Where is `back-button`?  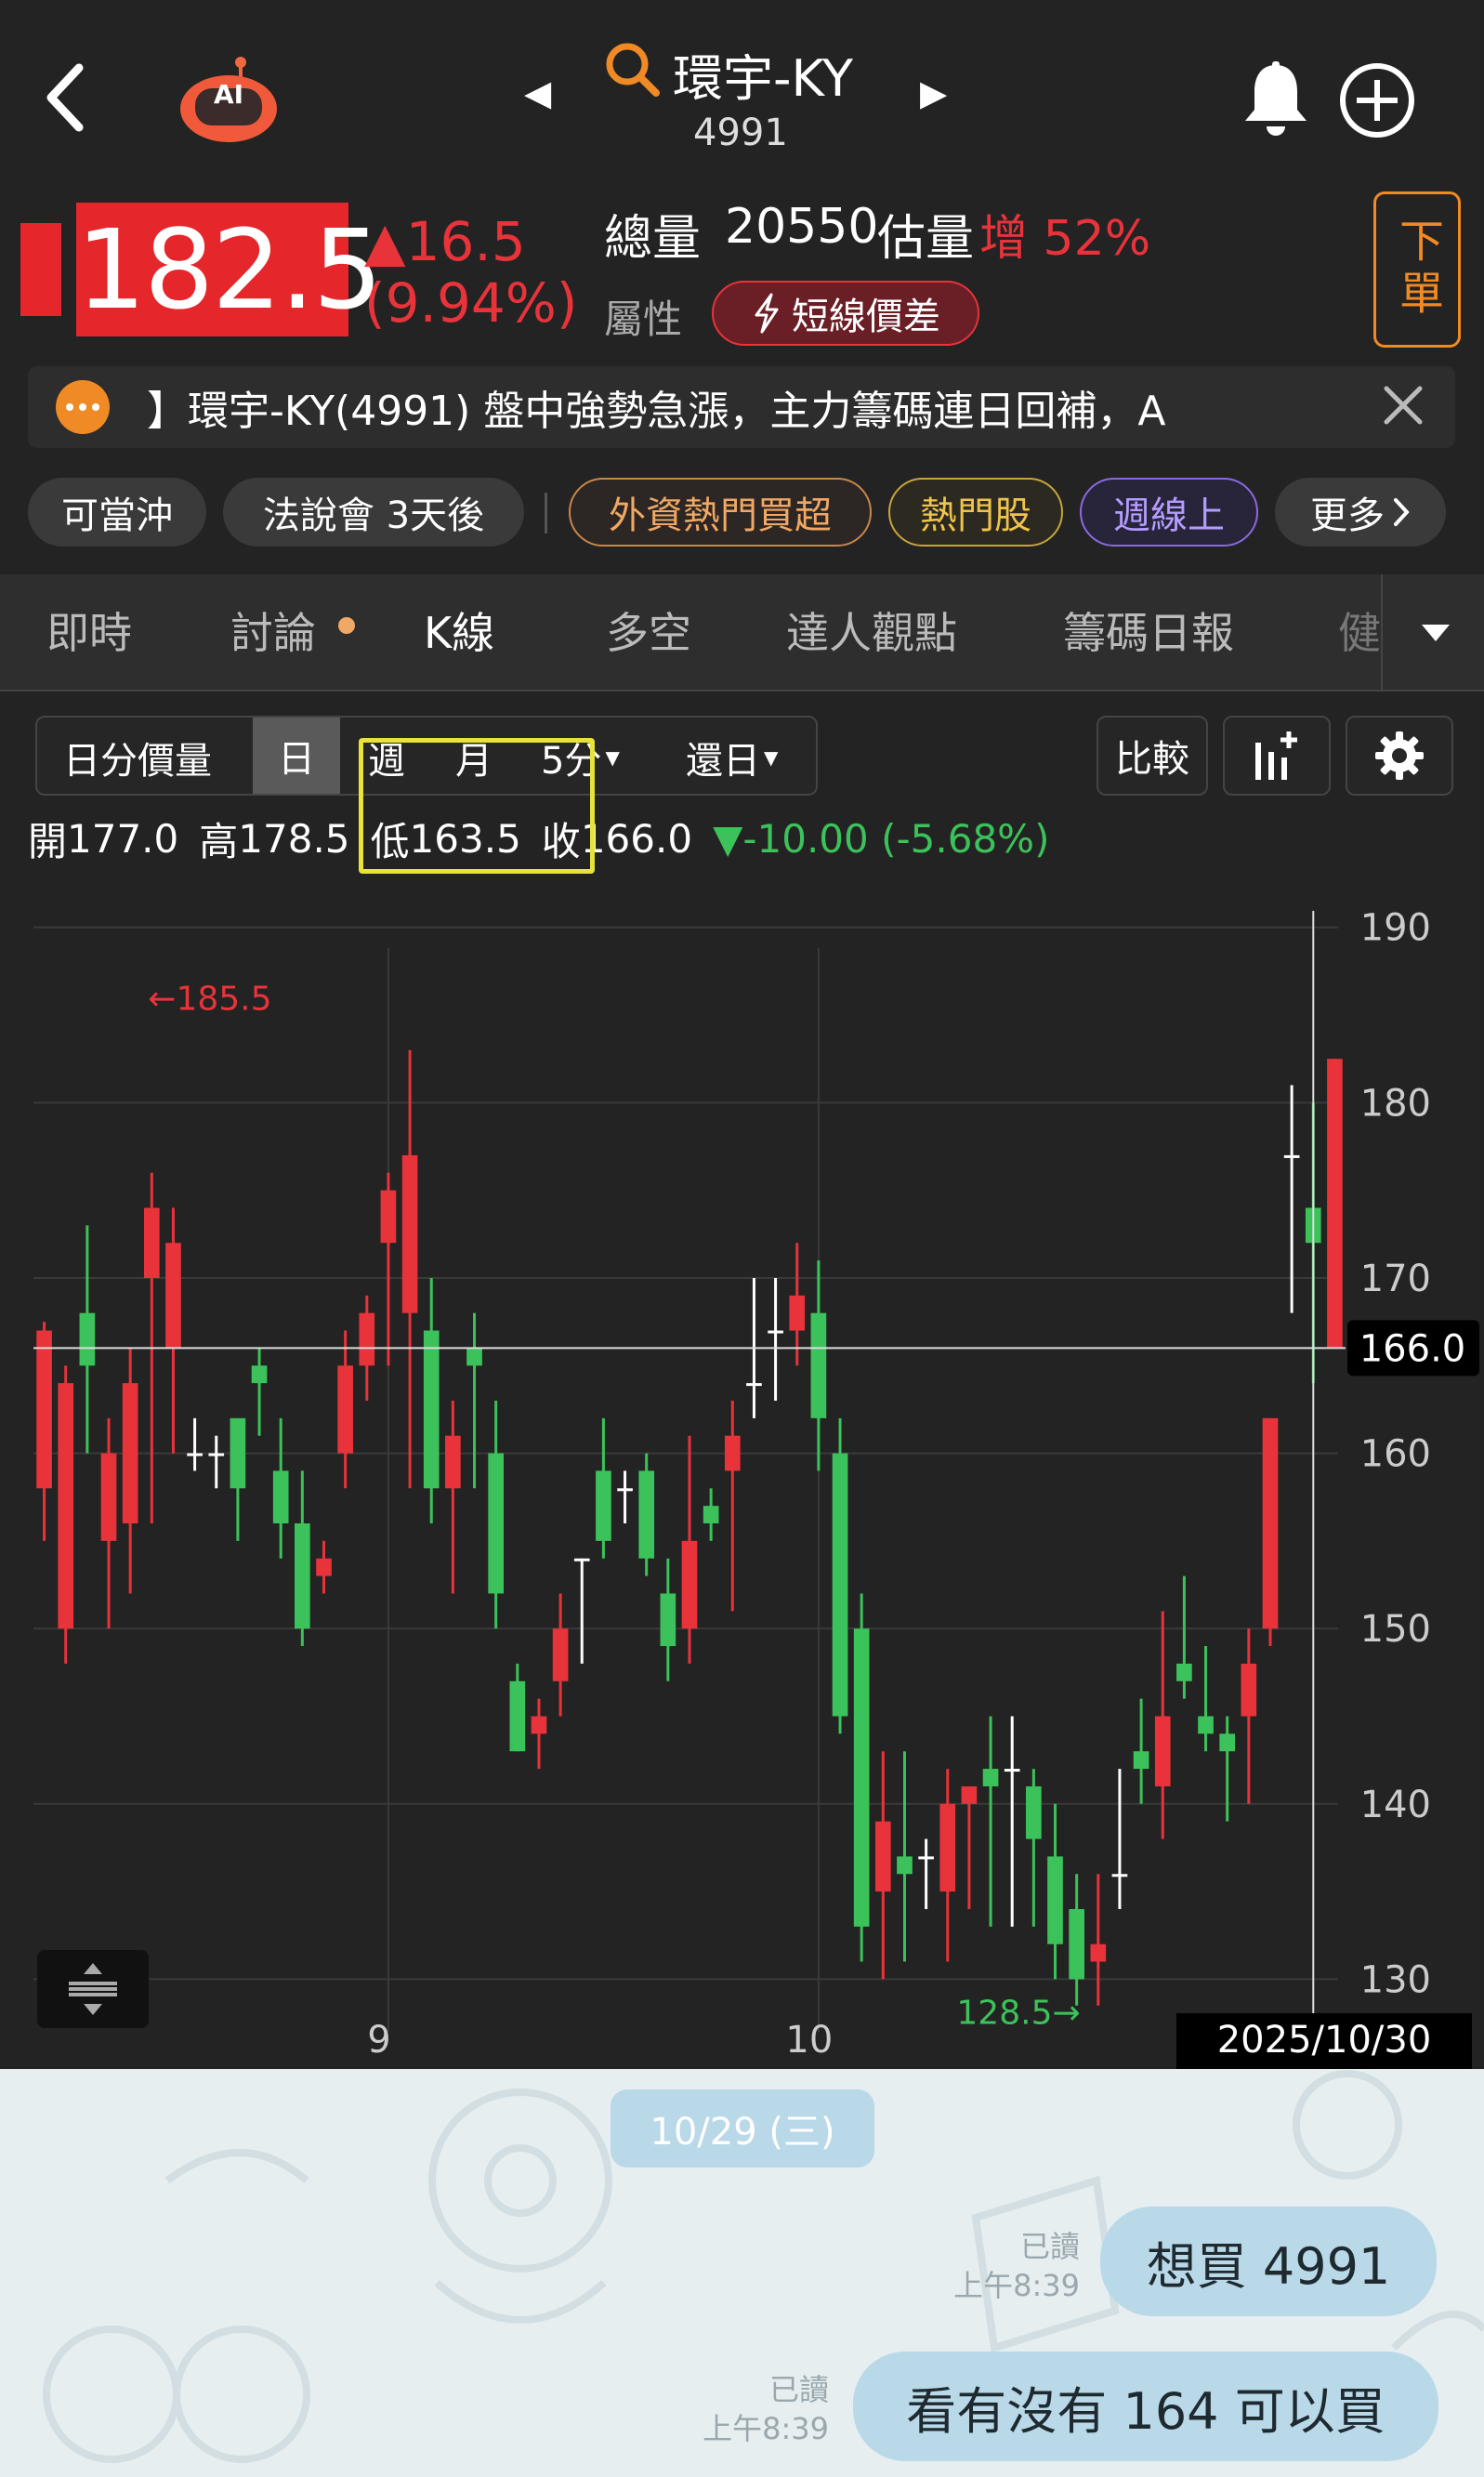
back-button is located at coordinates (65, 98).